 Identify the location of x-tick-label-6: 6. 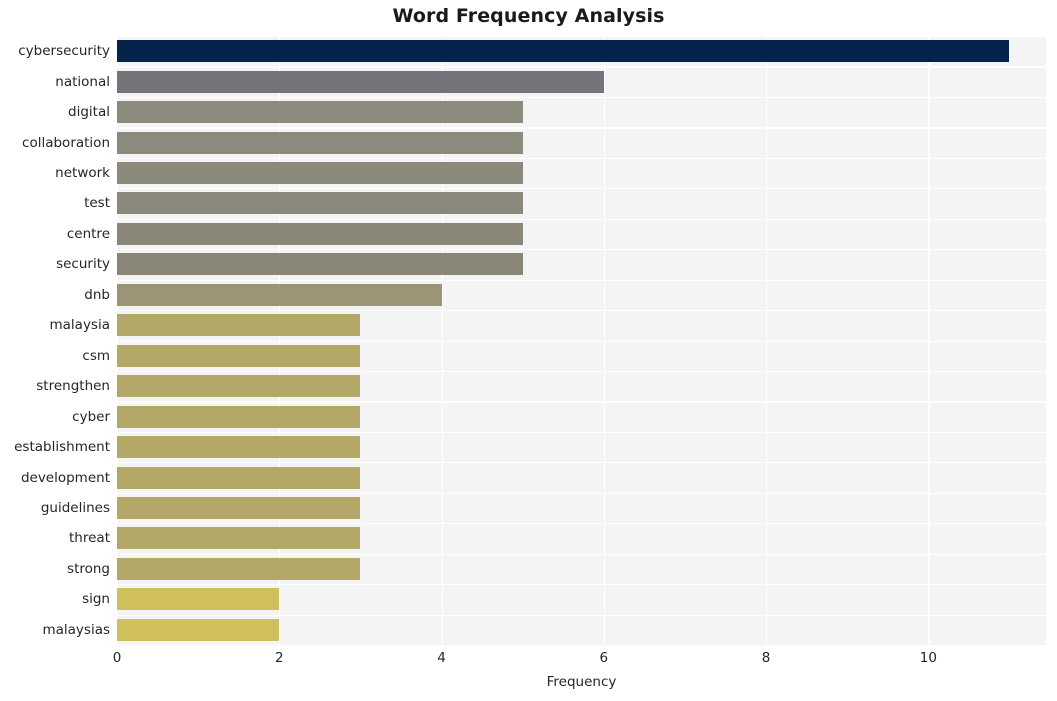
(604, 658).